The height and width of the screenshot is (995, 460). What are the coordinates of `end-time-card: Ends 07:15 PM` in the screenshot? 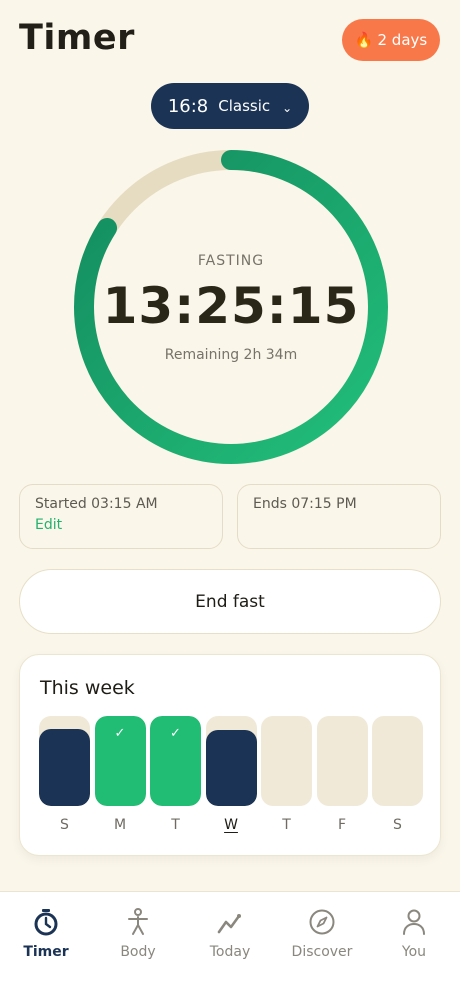 It's located at (339, 516).